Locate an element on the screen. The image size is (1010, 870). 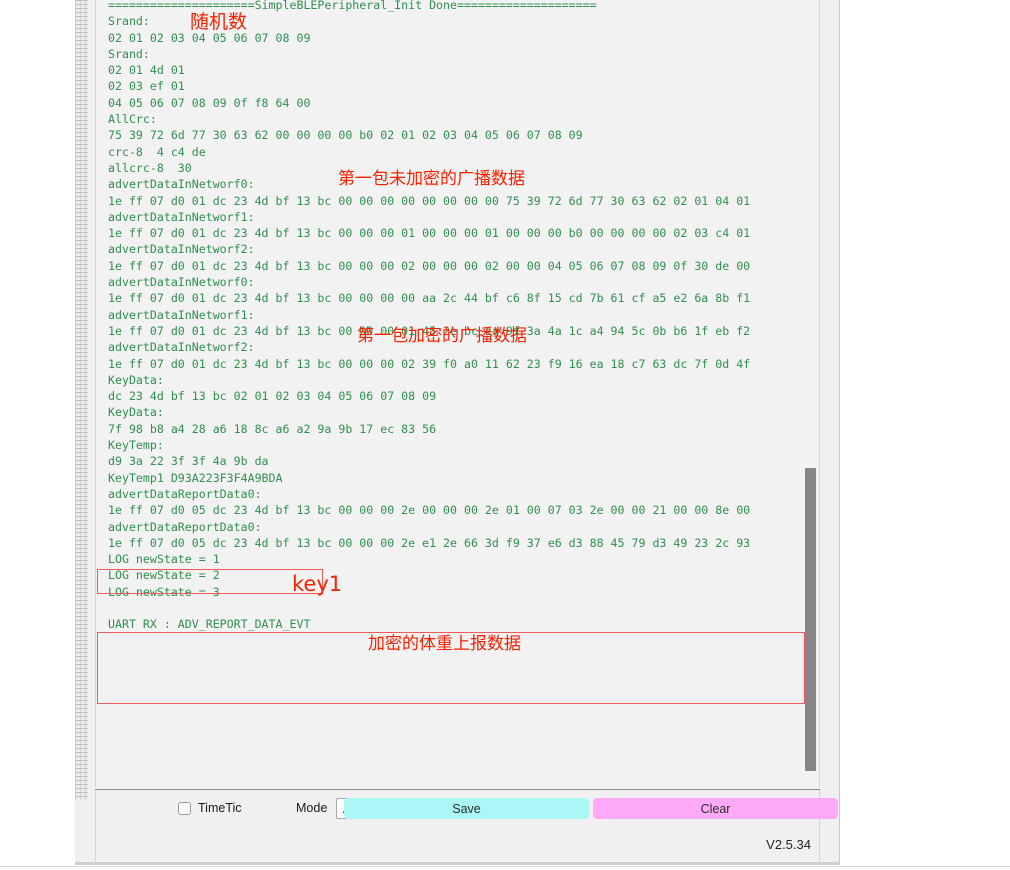
log-scrollbar-thumb is located at coordinates (810, 619).